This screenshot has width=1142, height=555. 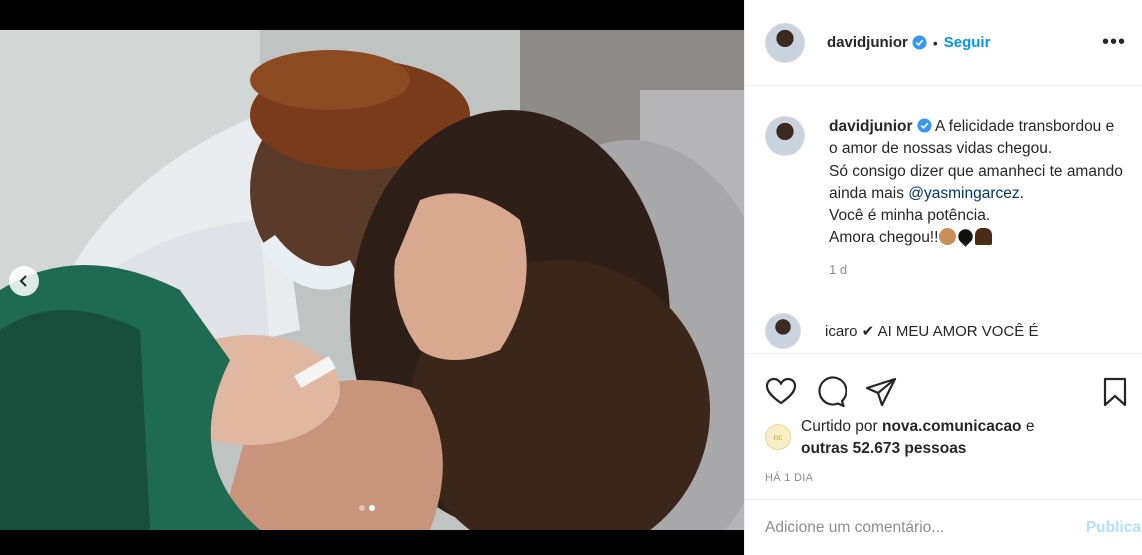 What do you see at coordinates (943, 313) in the screenshot?
I see `comment-item: icaro ✔ AI MEU AMOR VOCÊ É` at bounding box center [943, 313].